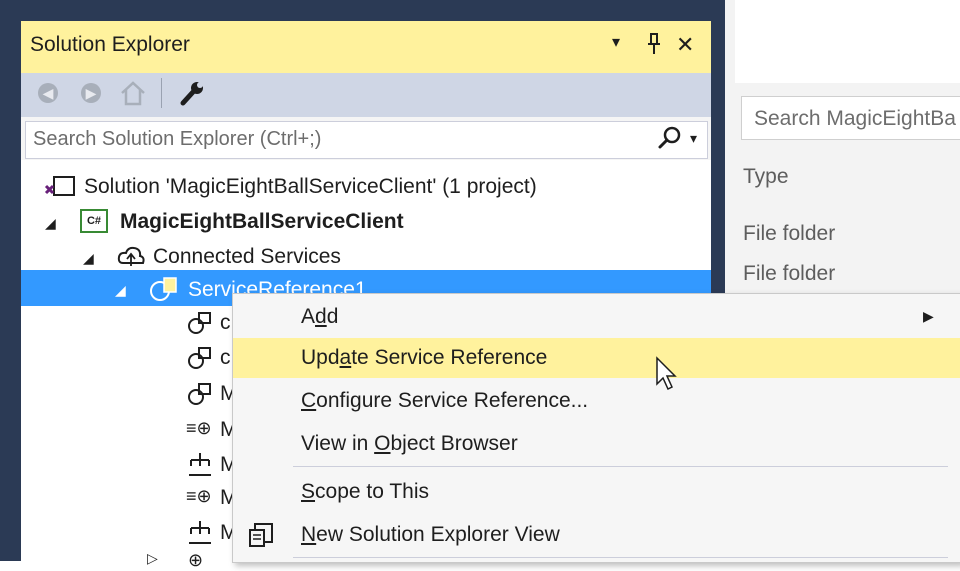  I want to click on properties-wrench-icon, so click(192, 95).